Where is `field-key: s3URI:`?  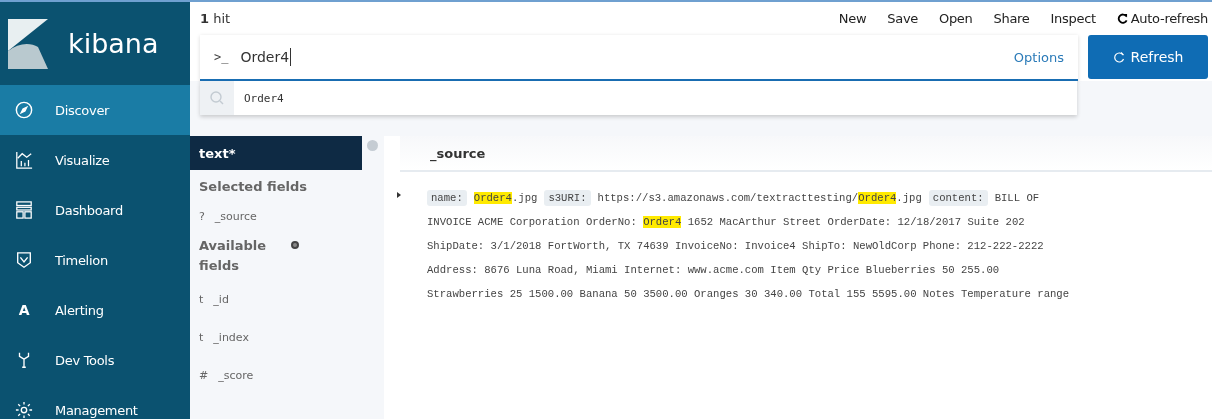 field-key: s3URI: is located at coordinates (567, 198).